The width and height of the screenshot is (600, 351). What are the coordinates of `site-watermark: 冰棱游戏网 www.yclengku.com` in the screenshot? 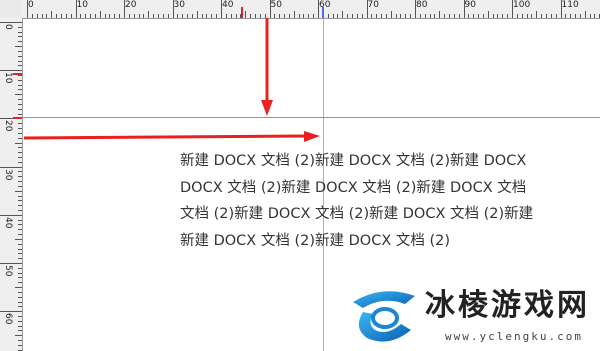 It's located at (472, 316).